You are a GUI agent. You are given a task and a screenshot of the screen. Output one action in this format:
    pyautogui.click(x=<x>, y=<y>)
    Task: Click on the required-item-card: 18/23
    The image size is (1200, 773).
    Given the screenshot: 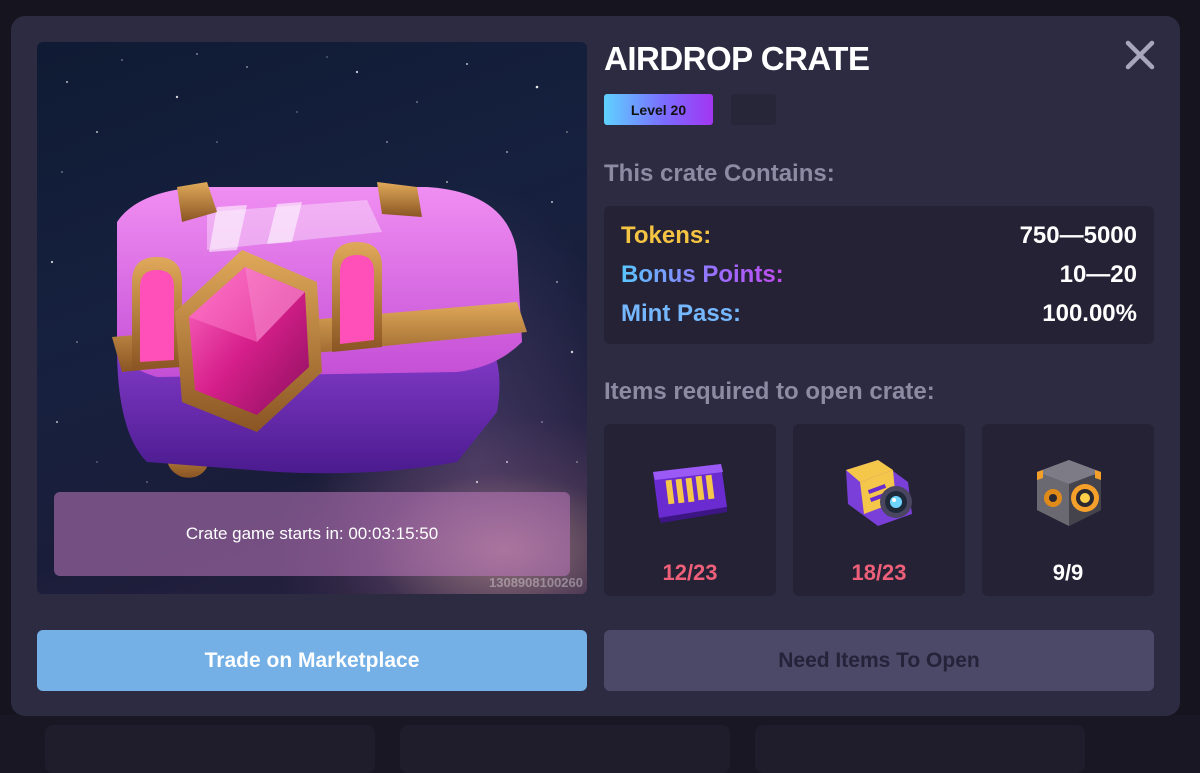 What is the action you would take?
    pyautogui.click(x=879, y=510)
    